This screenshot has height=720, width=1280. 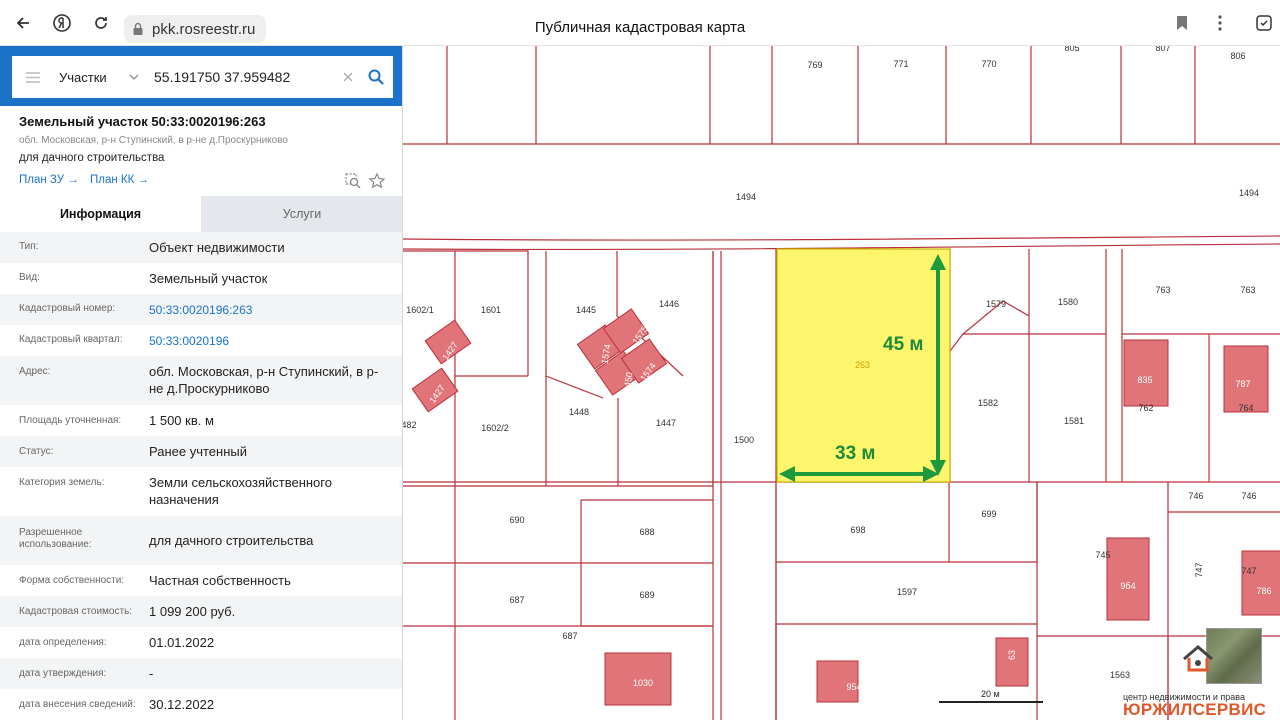 I want to click on plot-label: 1445, so click(x=586, y=310).